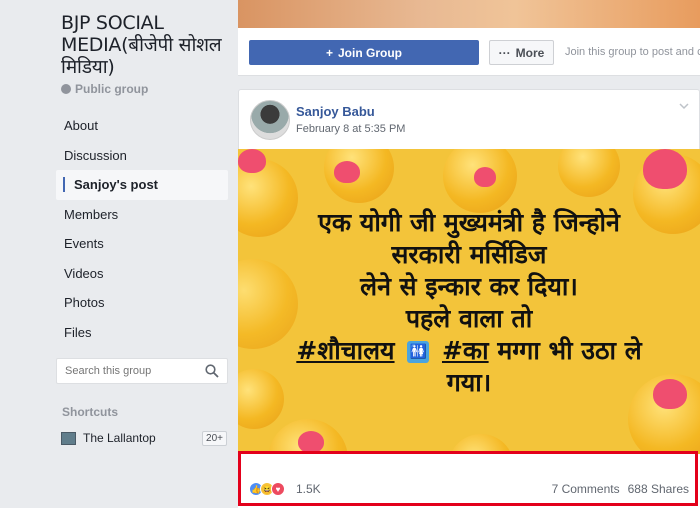 Image resolution: width=700 pixels, height=508 pixels. Describe the element at coordinates (465, 350) in the screenshot. I see `hashtag: #का` at that location.